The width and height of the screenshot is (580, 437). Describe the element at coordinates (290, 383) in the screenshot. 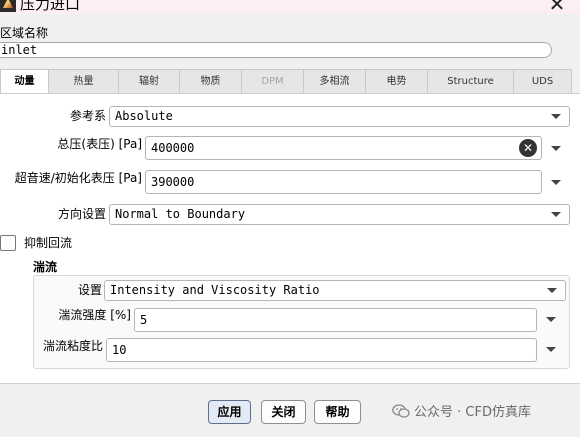

I see `footer-separator` at that location.